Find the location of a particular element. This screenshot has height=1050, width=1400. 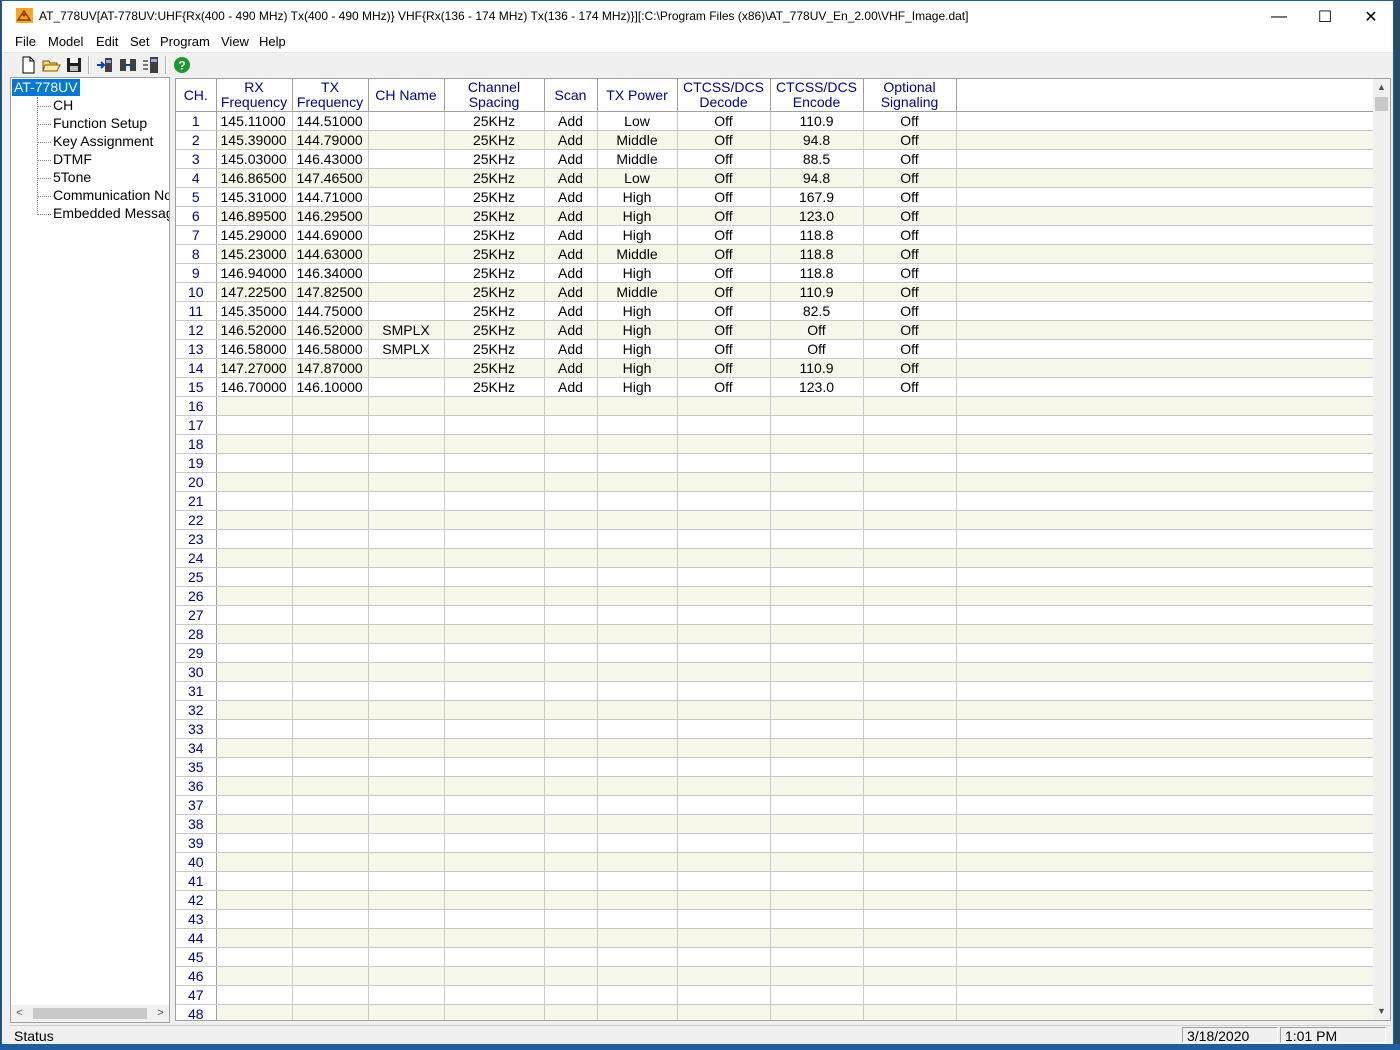

channel-number: 13 is located at coordinates (196, 349).